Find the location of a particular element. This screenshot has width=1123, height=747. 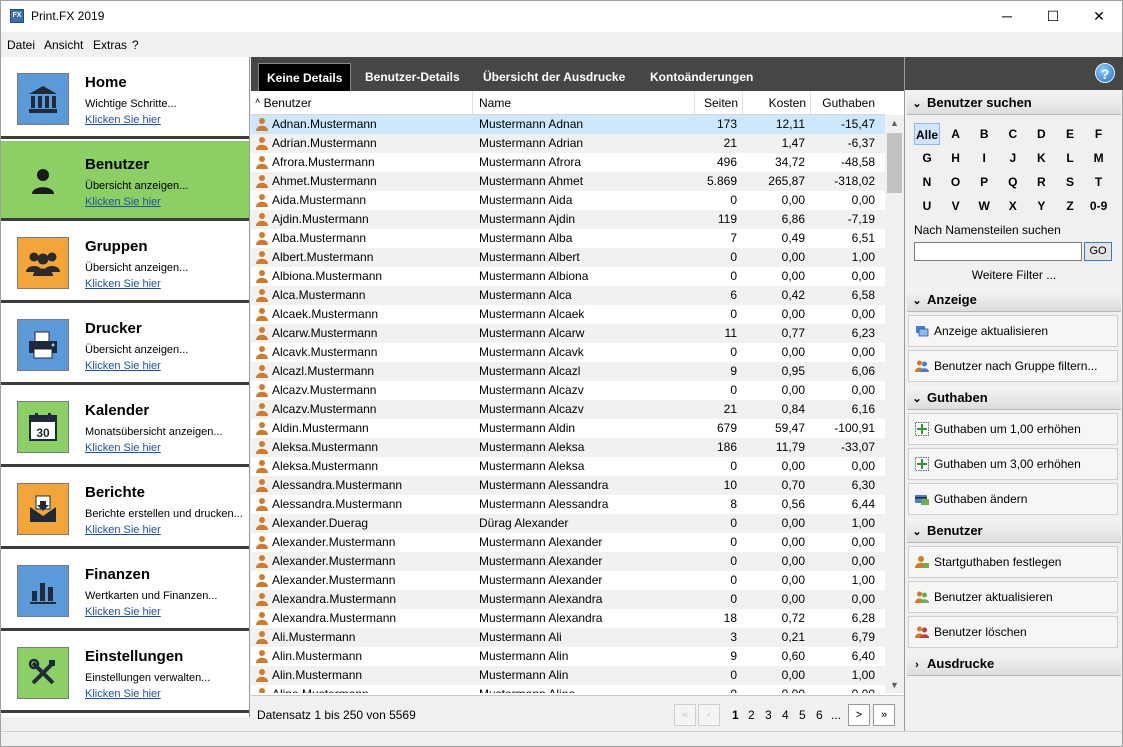

letter-filter-v: V is located at coordinates (956, 206).